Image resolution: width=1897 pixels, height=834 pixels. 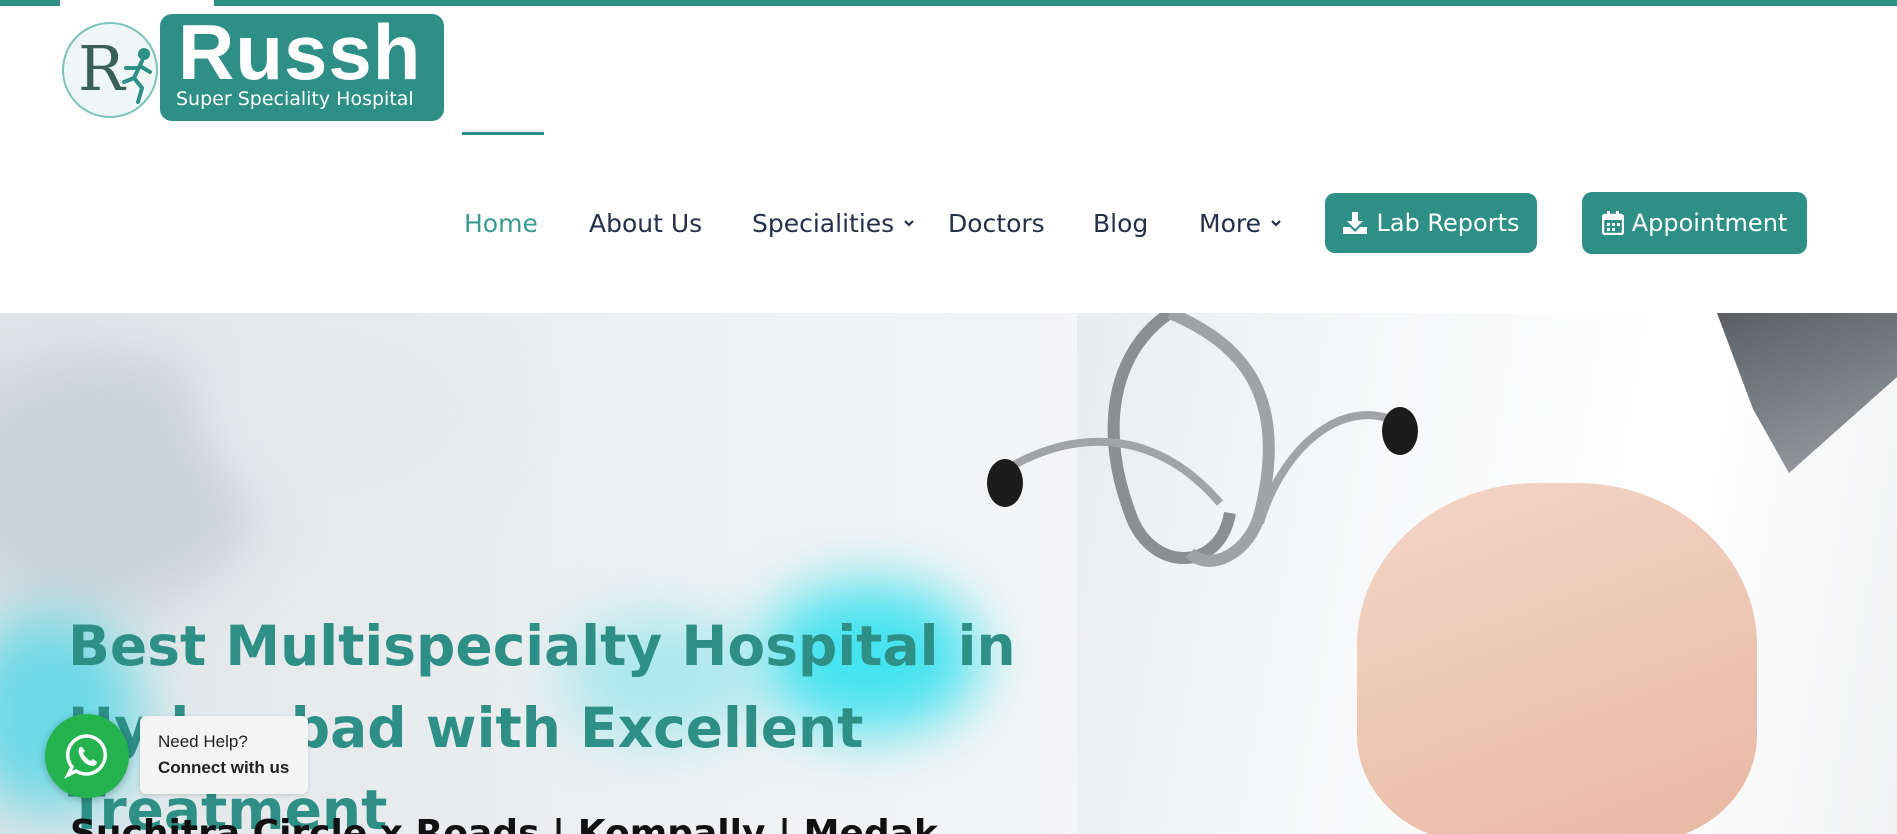 What do you see at coordinates (503, 133) in the screenshot?
I see `nav-active-underline` at bounding box center [503, 133].